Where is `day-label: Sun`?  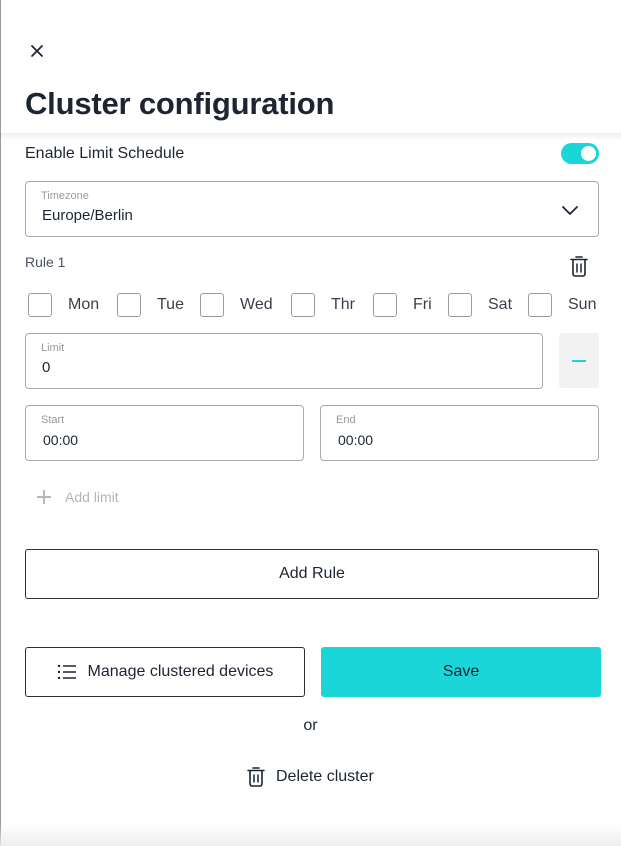 day-label: Sun is located at coordinates (582, 304).